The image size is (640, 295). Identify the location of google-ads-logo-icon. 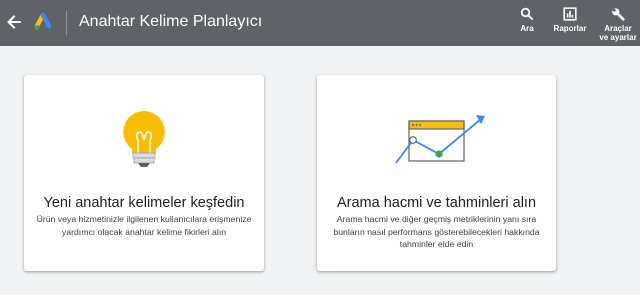
(43, 21).